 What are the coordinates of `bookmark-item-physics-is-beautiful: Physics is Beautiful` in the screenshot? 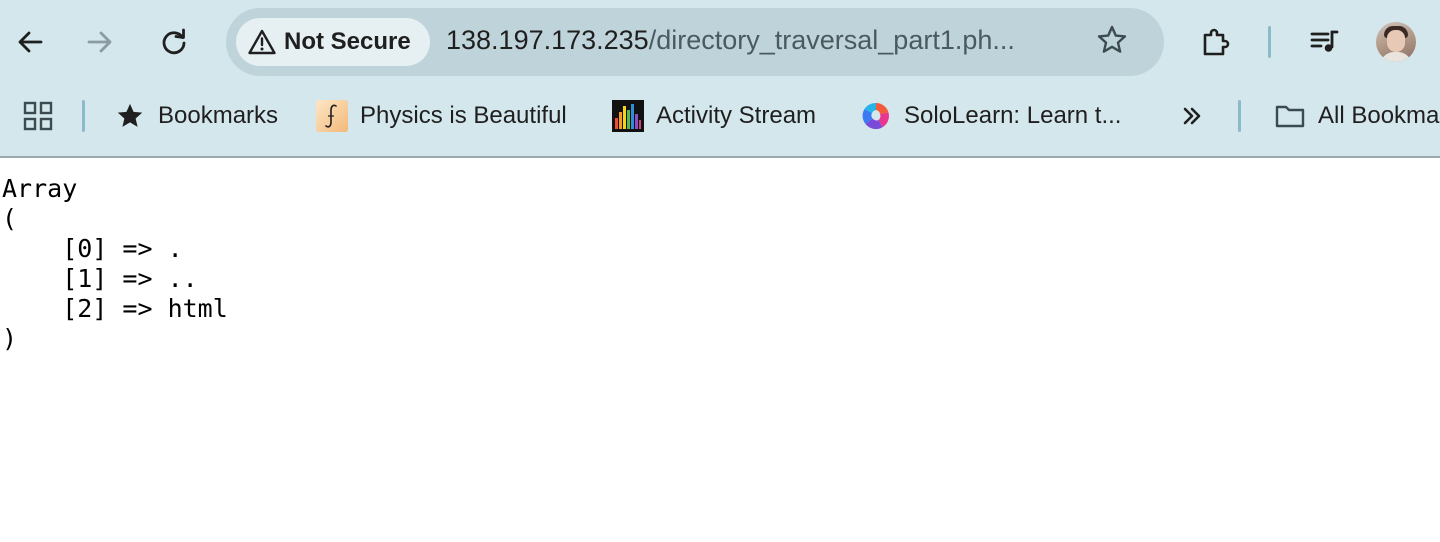 It's located at (441, 116).